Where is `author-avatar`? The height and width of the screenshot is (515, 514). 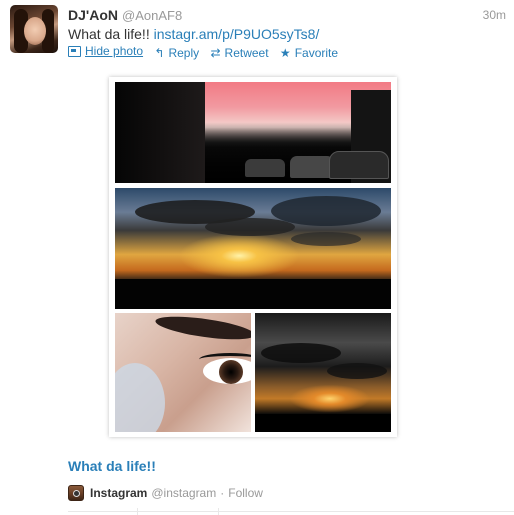
author-avatar is located at coordinates (34, 29).